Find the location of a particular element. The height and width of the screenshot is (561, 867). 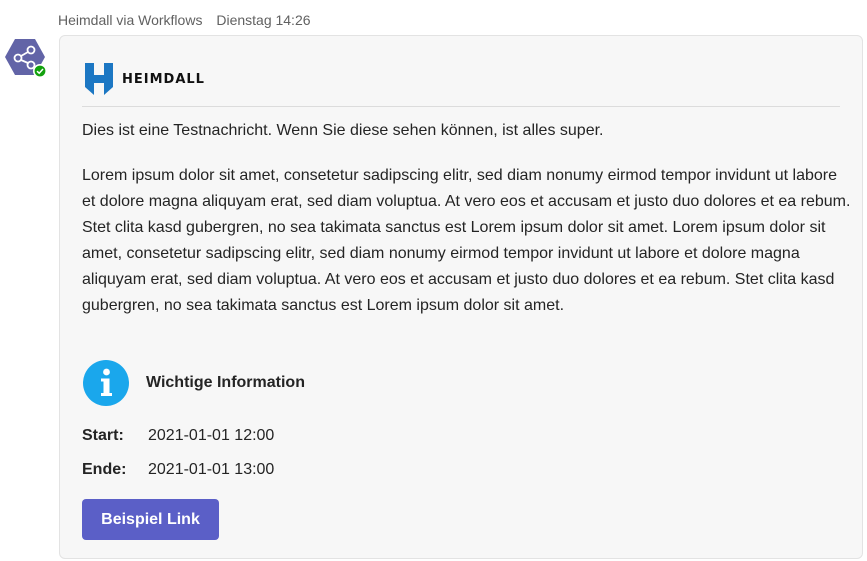

info-title: Wichtige Information is located at coordinates (225, 382).